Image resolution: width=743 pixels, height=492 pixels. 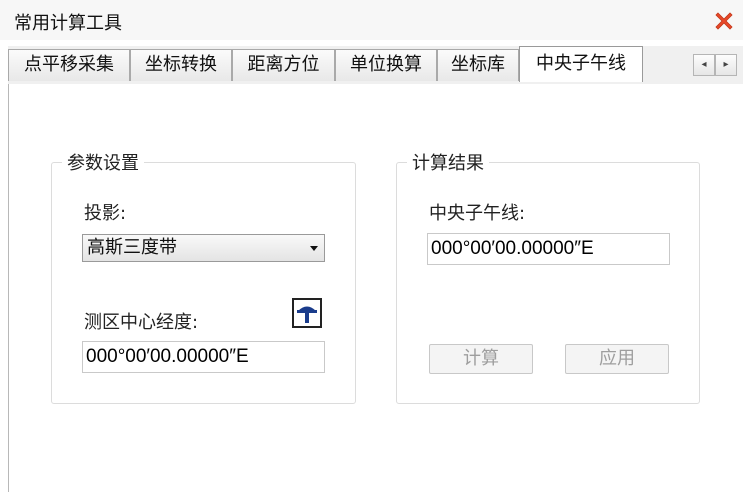 I want to click on tab-scroll-right-icon: ▸, so click(x=726, y=65).